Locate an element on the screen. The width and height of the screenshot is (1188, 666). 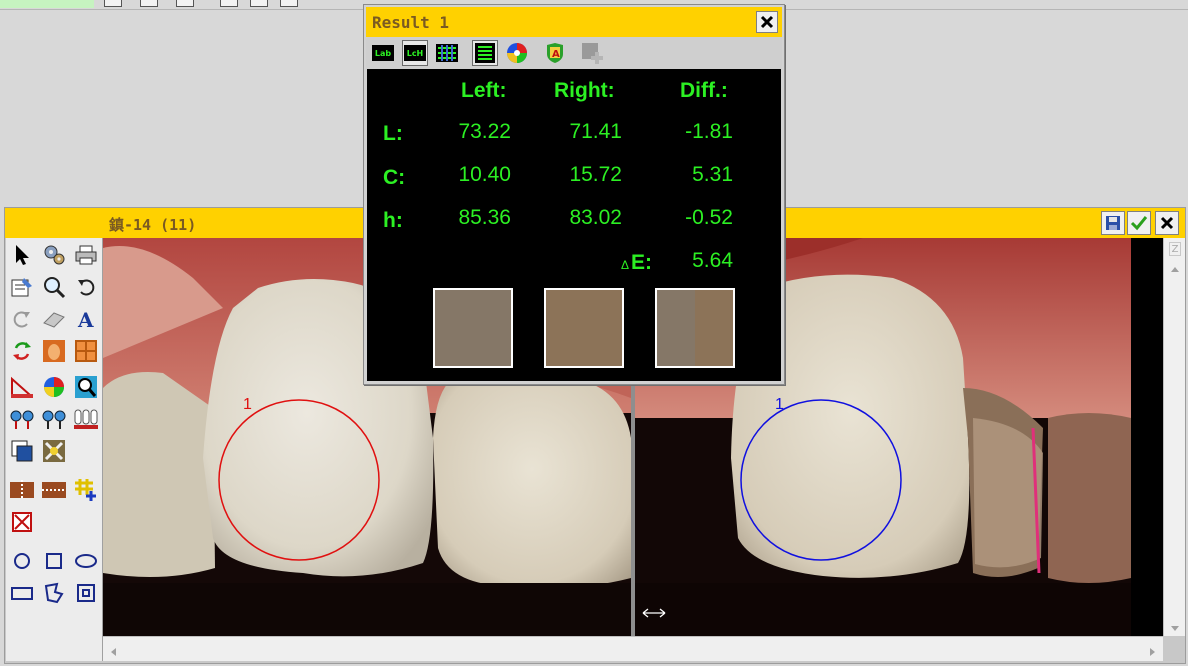
circle-shape-icon is located at coordinates (22, 561).